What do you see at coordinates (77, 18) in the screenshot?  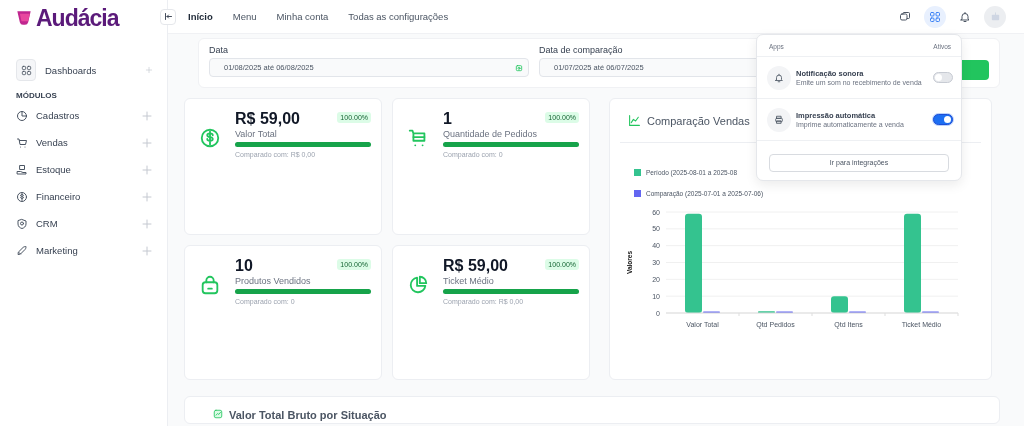 I see `logo-text: Audácia` at bounding box center [77, 18].